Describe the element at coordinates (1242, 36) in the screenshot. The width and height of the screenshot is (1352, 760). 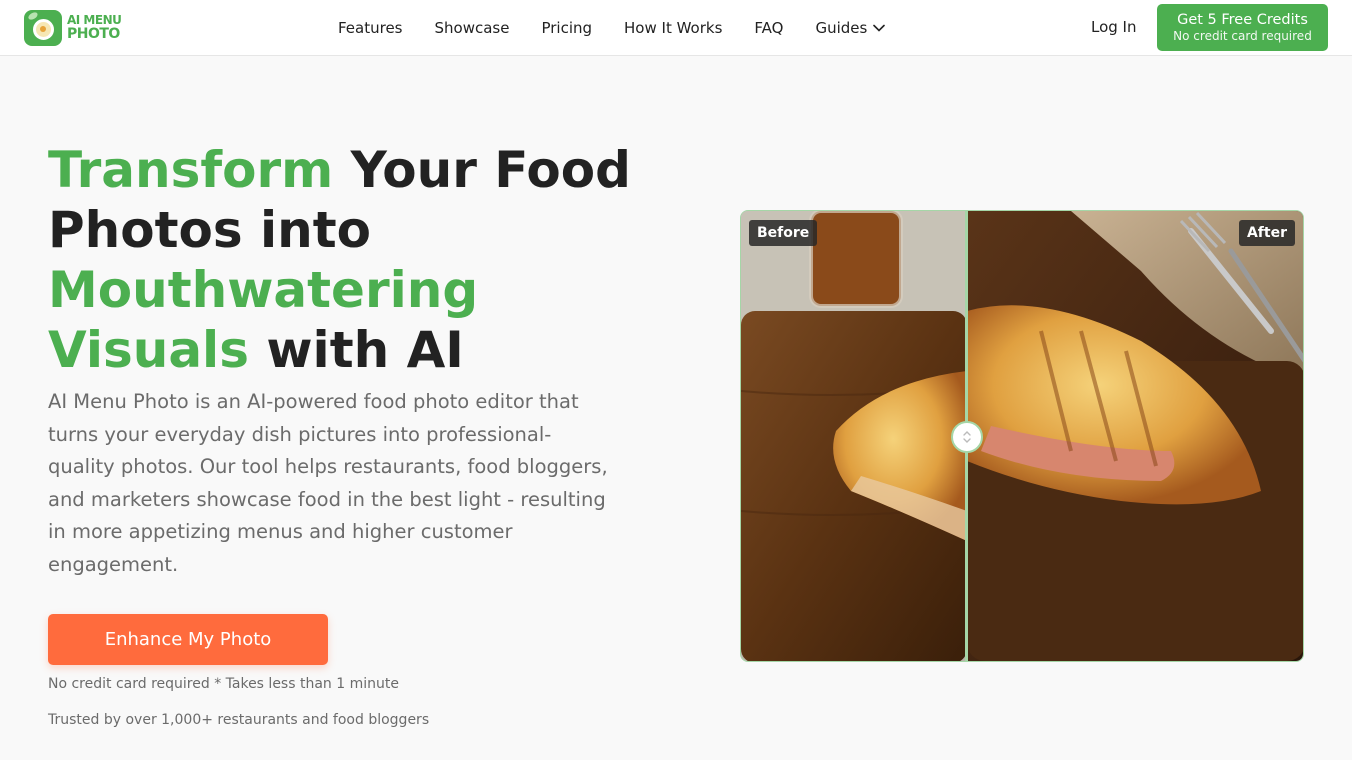
I see `free-credits-sublabel: No credit card required` at that location.